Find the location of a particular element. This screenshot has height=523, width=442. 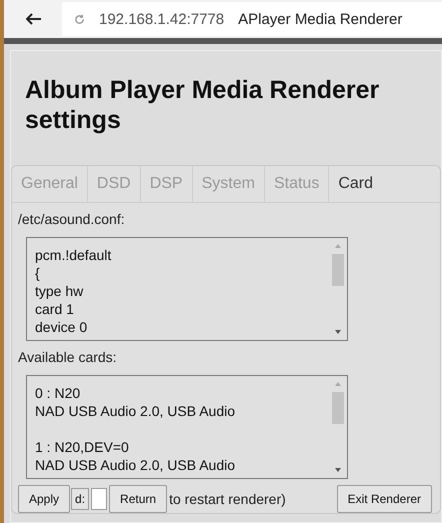

return-button: Return is located at coordinates (138, 499).